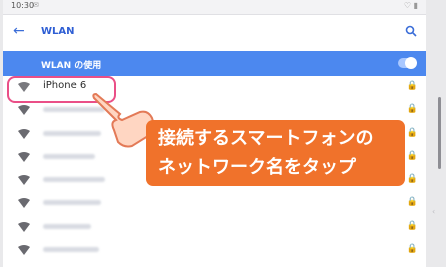 The height and width of the screenshot is (267, 446). What do you see at coordinates (411, 63) in the screenshot?
I see `switch-knob` at bounding box center [411, 63].